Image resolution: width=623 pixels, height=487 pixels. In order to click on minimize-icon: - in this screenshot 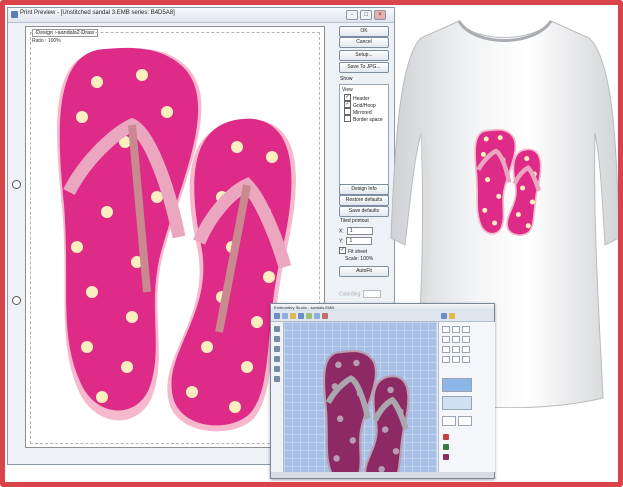, I will do `click(352, 15)`.